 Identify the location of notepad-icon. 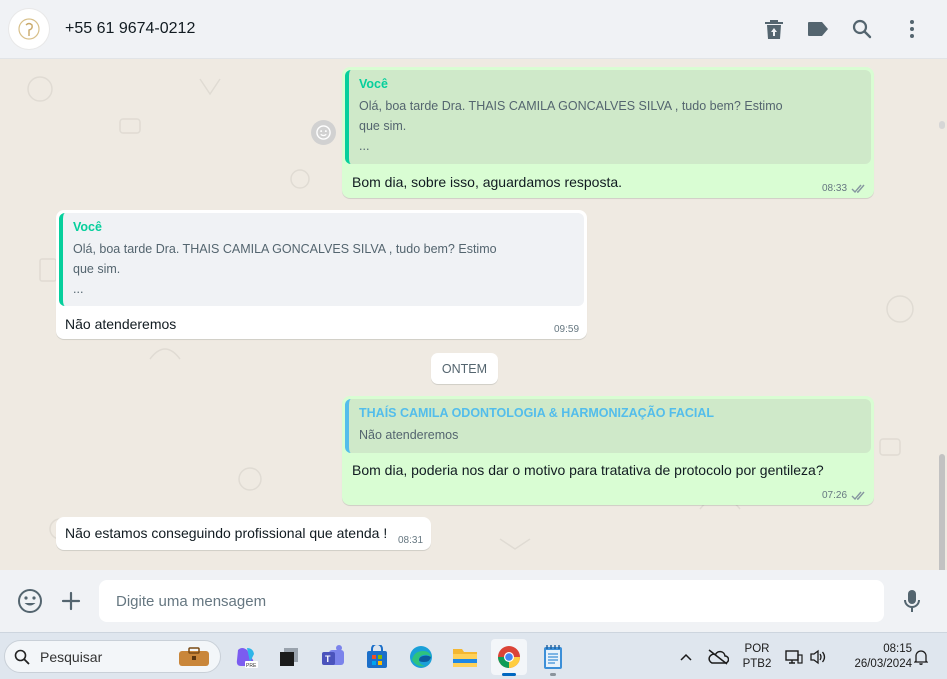
(553, 657).